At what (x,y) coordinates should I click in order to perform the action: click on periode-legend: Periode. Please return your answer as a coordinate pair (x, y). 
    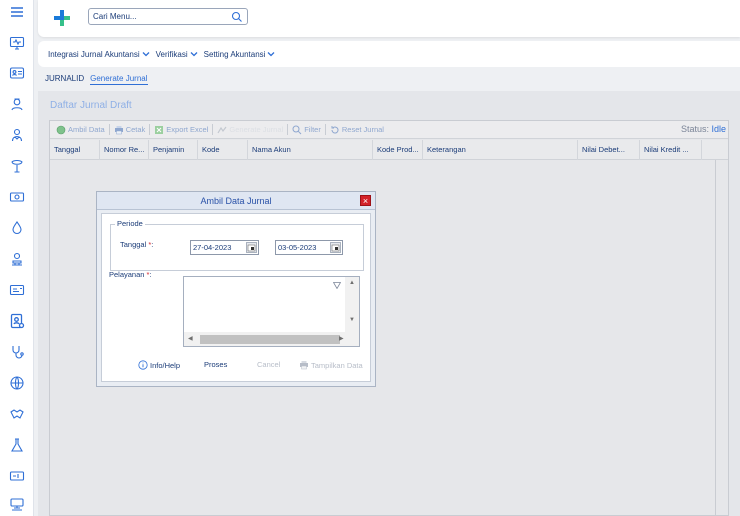
    Looking at the image, I should click on (130, 223).